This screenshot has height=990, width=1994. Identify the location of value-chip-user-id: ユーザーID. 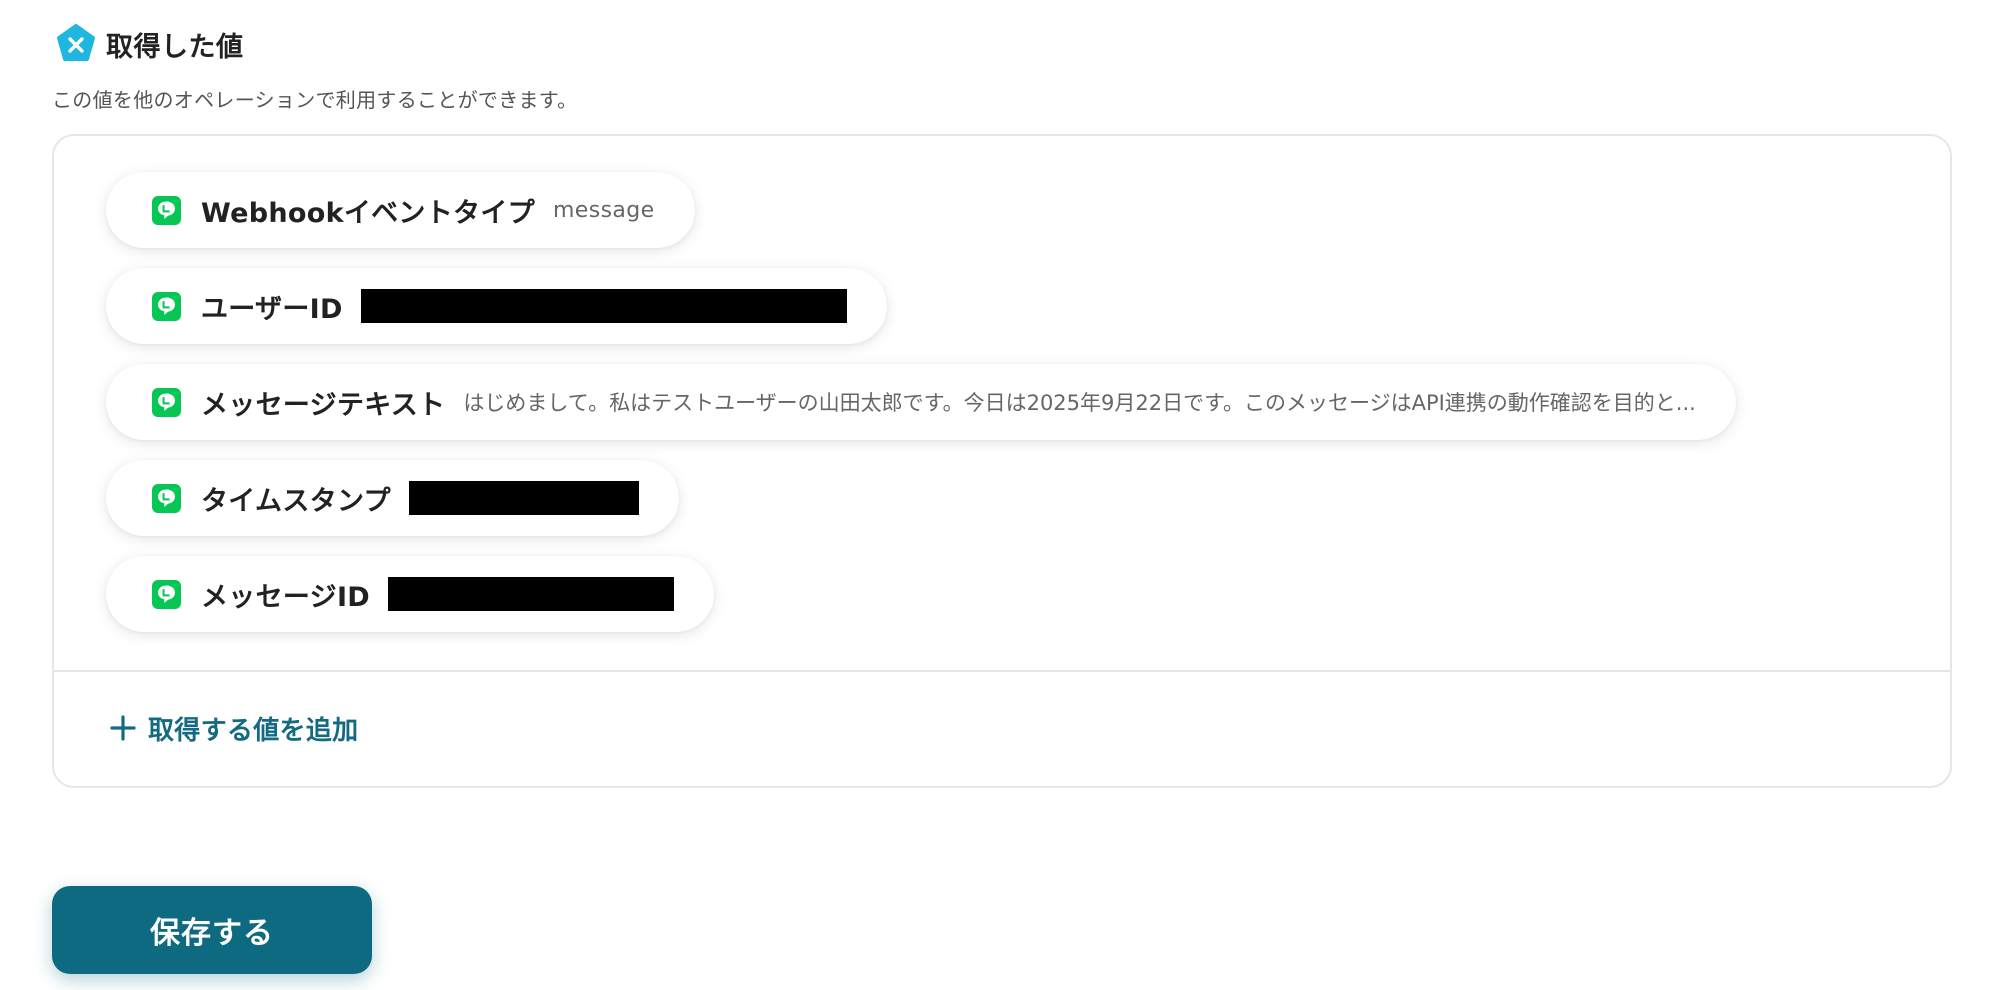
(496, 306).